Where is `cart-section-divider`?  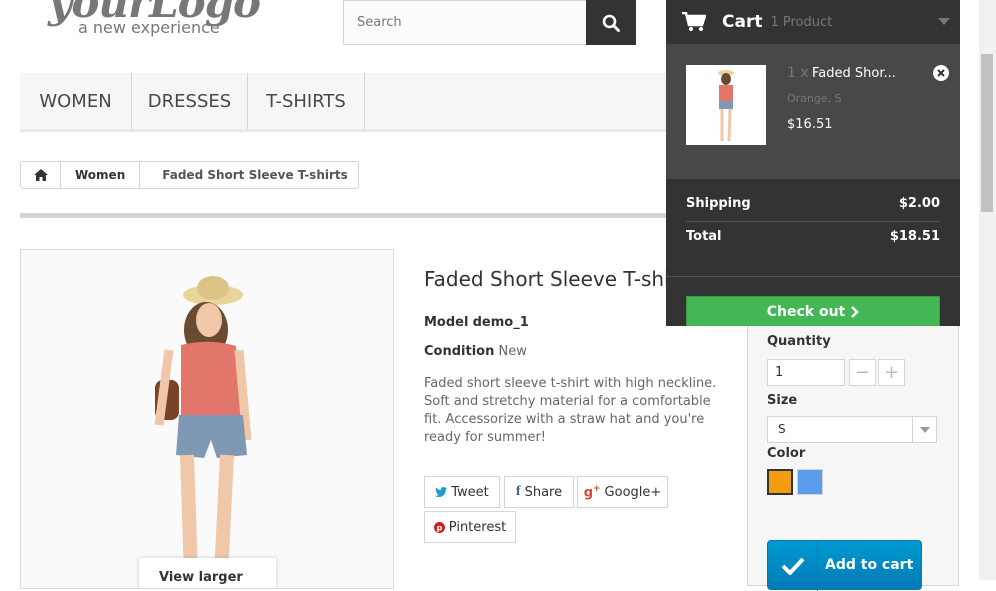
cart-section-divider is located at coordinates (813, 276).